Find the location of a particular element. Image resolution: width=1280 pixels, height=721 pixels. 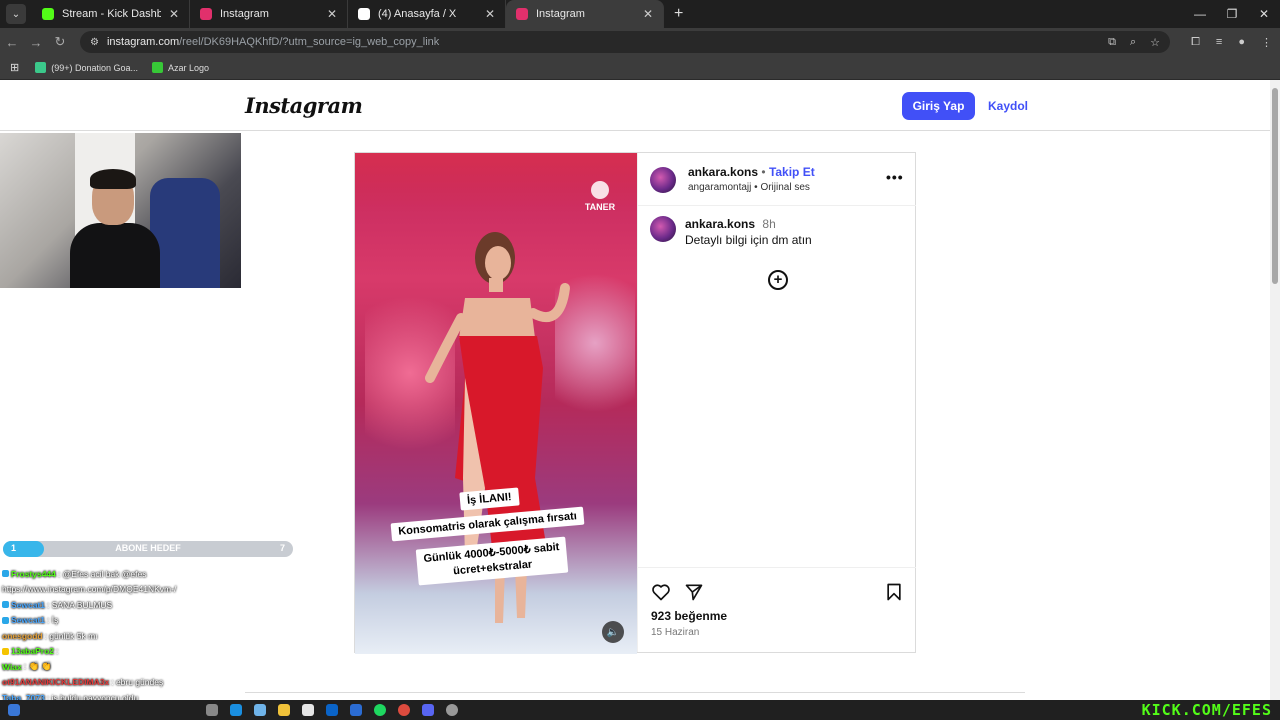

discord-icon is located at coordinates (428, 710).